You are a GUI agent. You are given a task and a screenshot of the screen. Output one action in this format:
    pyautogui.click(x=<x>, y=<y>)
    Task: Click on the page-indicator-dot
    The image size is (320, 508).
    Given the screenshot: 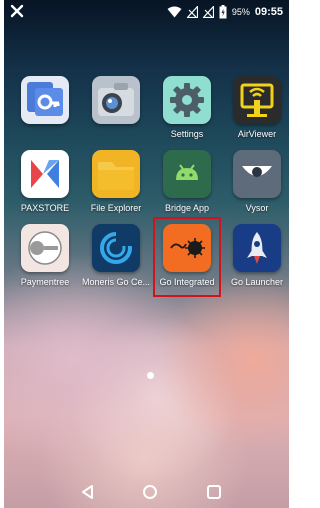 What is the action you would take?
    pyautogui.click(x=150, y=375)
    